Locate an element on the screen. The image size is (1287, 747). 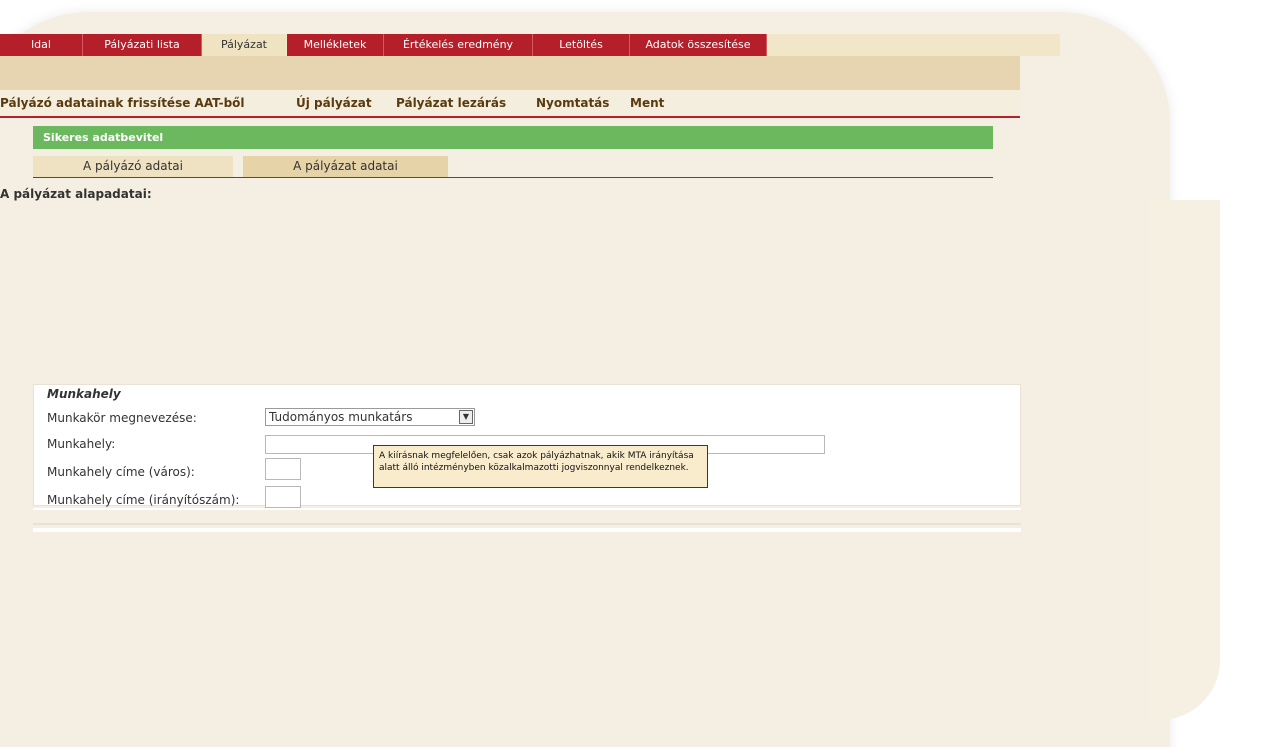
munkakor-select-value-top: Tudományos munkatárs is located at coordinates (341, 417).